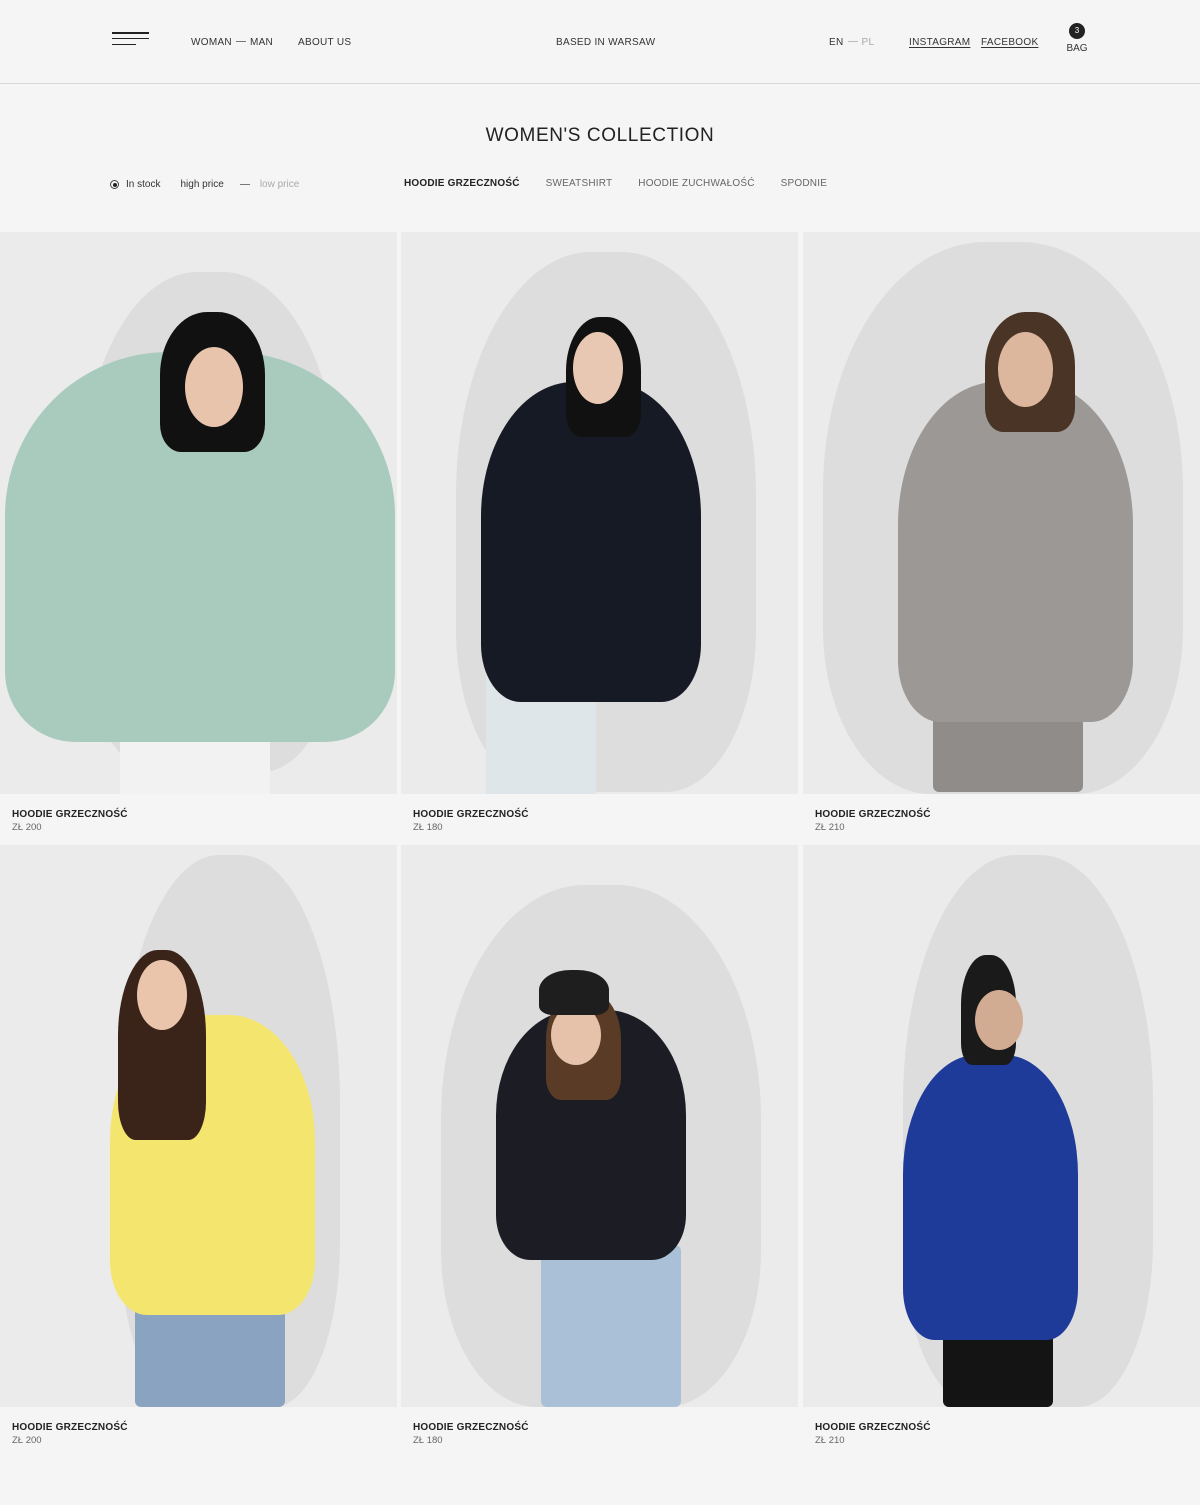  I want to click on tagline: BASED IN WARSAW, so click(606, 42).